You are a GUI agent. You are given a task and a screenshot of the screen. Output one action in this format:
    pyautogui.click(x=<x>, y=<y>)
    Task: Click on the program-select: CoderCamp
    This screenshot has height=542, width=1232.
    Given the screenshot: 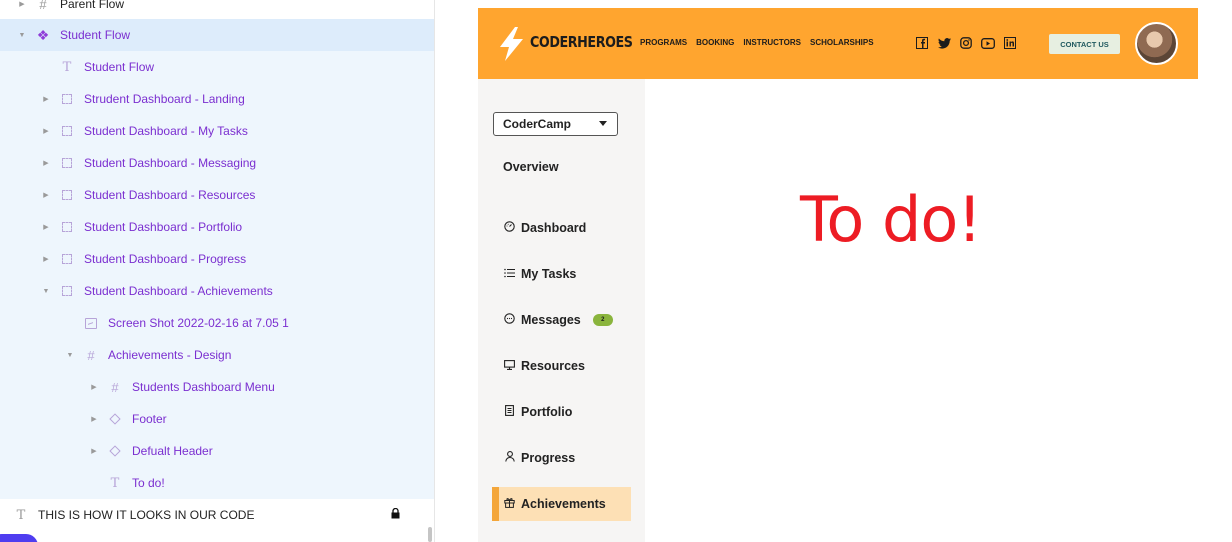 What is the action you would take?
    pyautogui.click(x=555, y=124)
    